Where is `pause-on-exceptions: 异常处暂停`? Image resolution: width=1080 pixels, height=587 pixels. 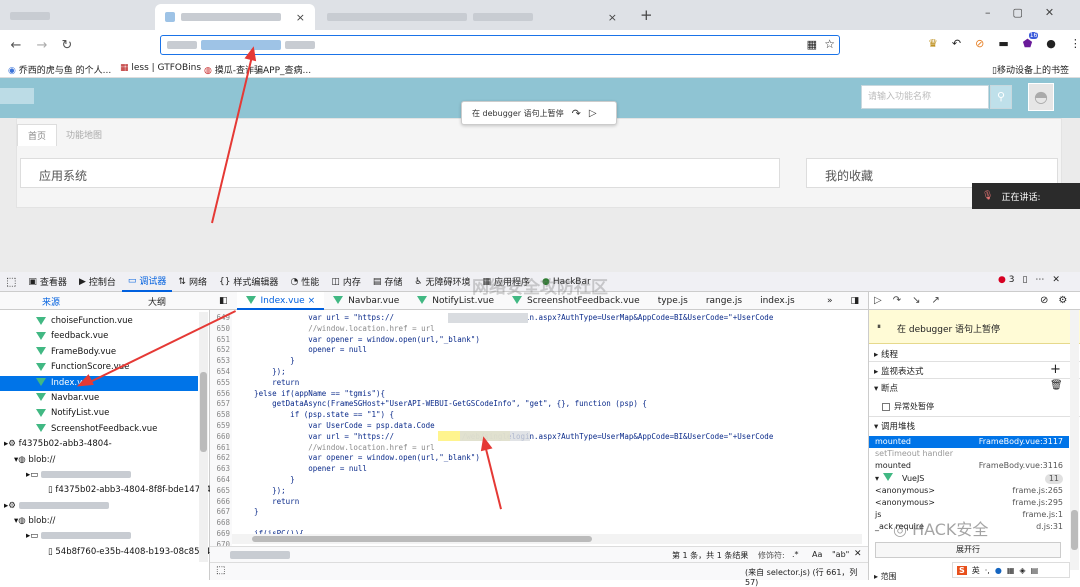 pause-on-exceptions: 异常处暂停 is located at coordinates (908, 406).